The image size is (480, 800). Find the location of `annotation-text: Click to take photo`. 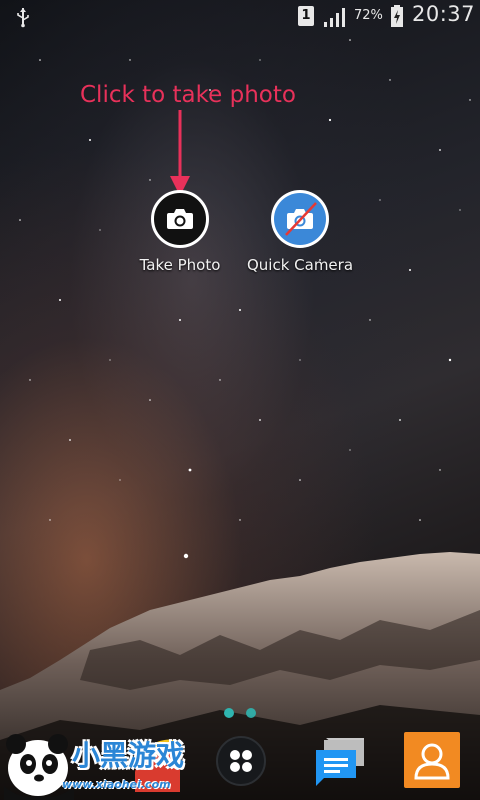

annotation-text: Click to take photo is located at coordinates (188, 95).